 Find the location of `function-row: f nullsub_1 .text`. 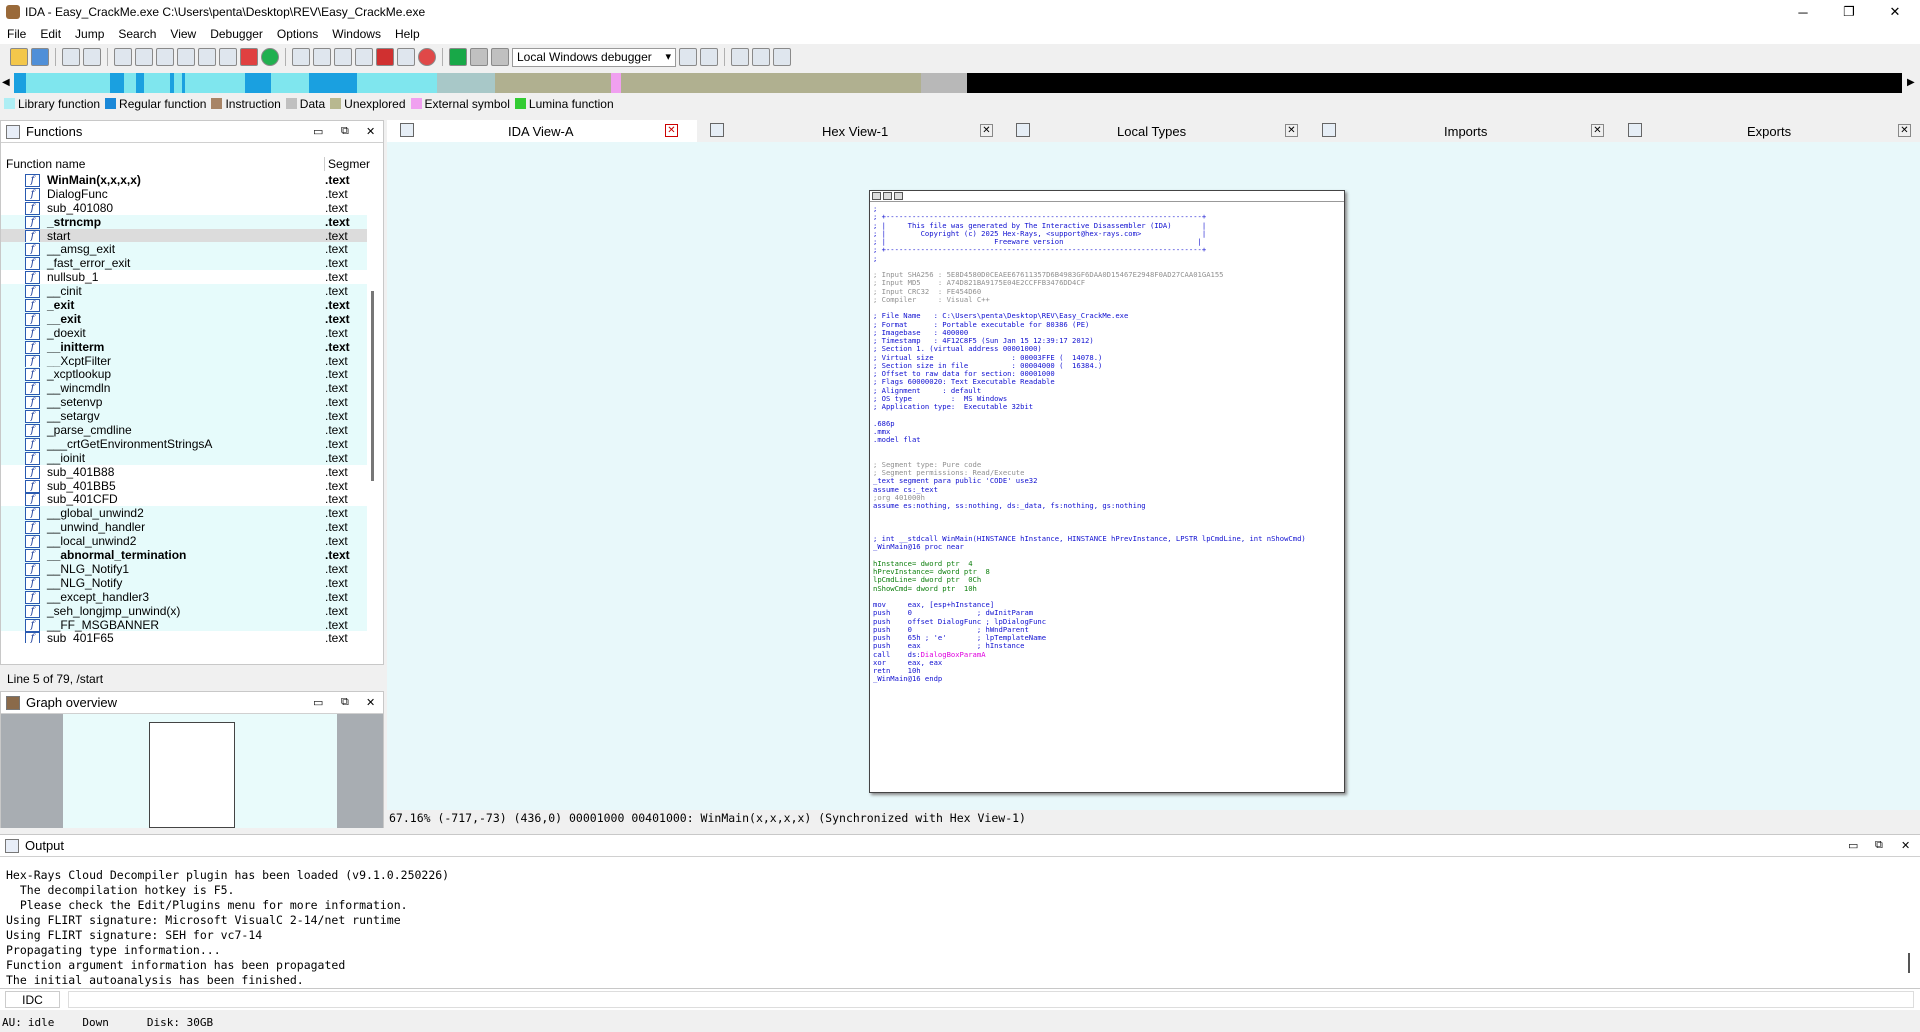

function-row: f nullsub_1 .text is located at coordinates (184, 277).